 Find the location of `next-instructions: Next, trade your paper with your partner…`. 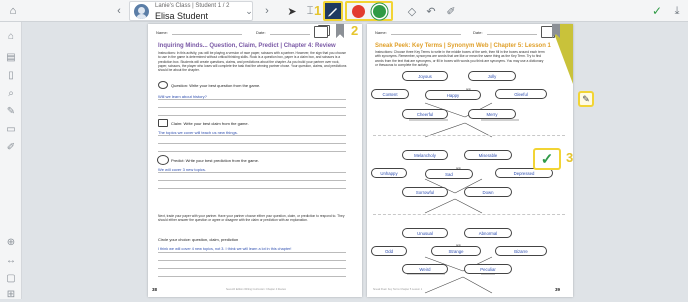

next-instructions: Next, trade your paper with your partner… is located at coordinates (251, 218).